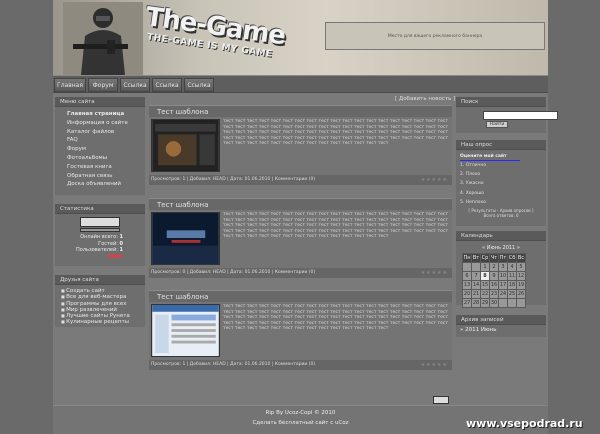 The width and height of the screenshot is (600, 434). I want to click on calendar-day: 3, so click(503, 267).